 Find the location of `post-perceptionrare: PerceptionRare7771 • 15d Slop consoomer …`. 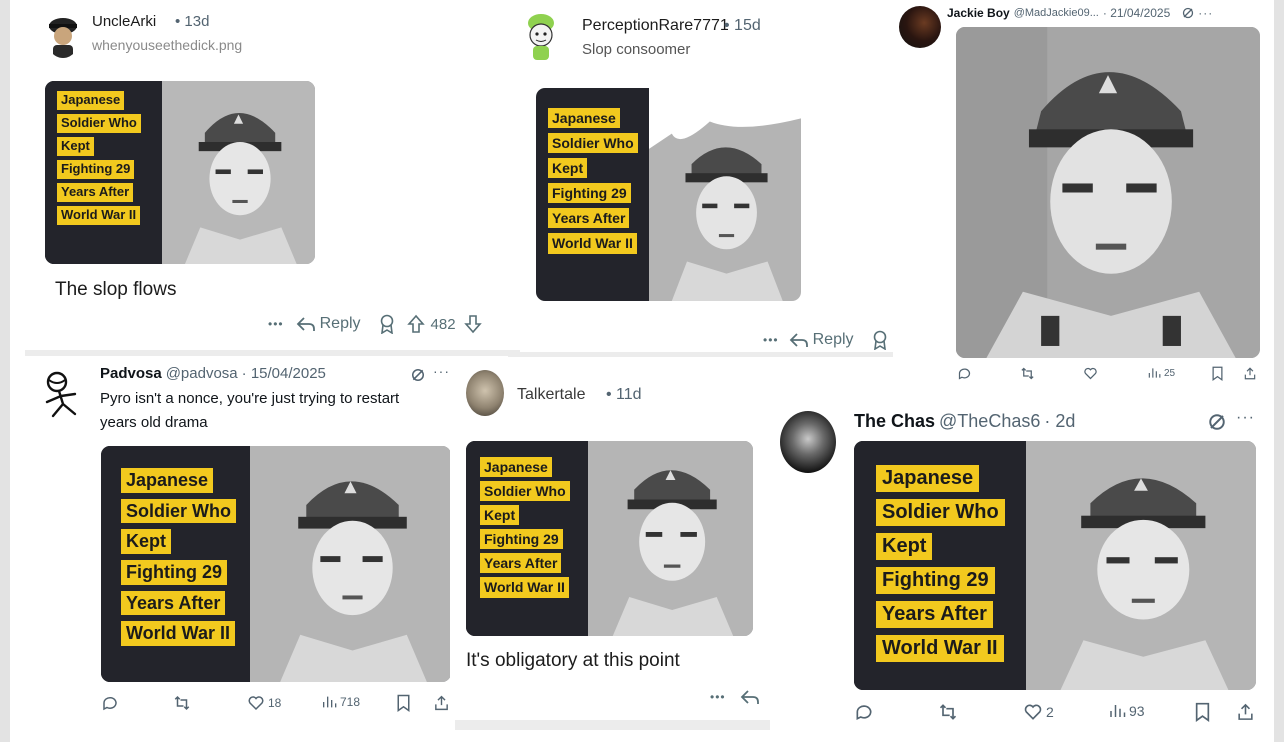

post-perceptionrare: PerceptionRare7771 • 15d Slop consoomer … is located at coordinates (706, 179).